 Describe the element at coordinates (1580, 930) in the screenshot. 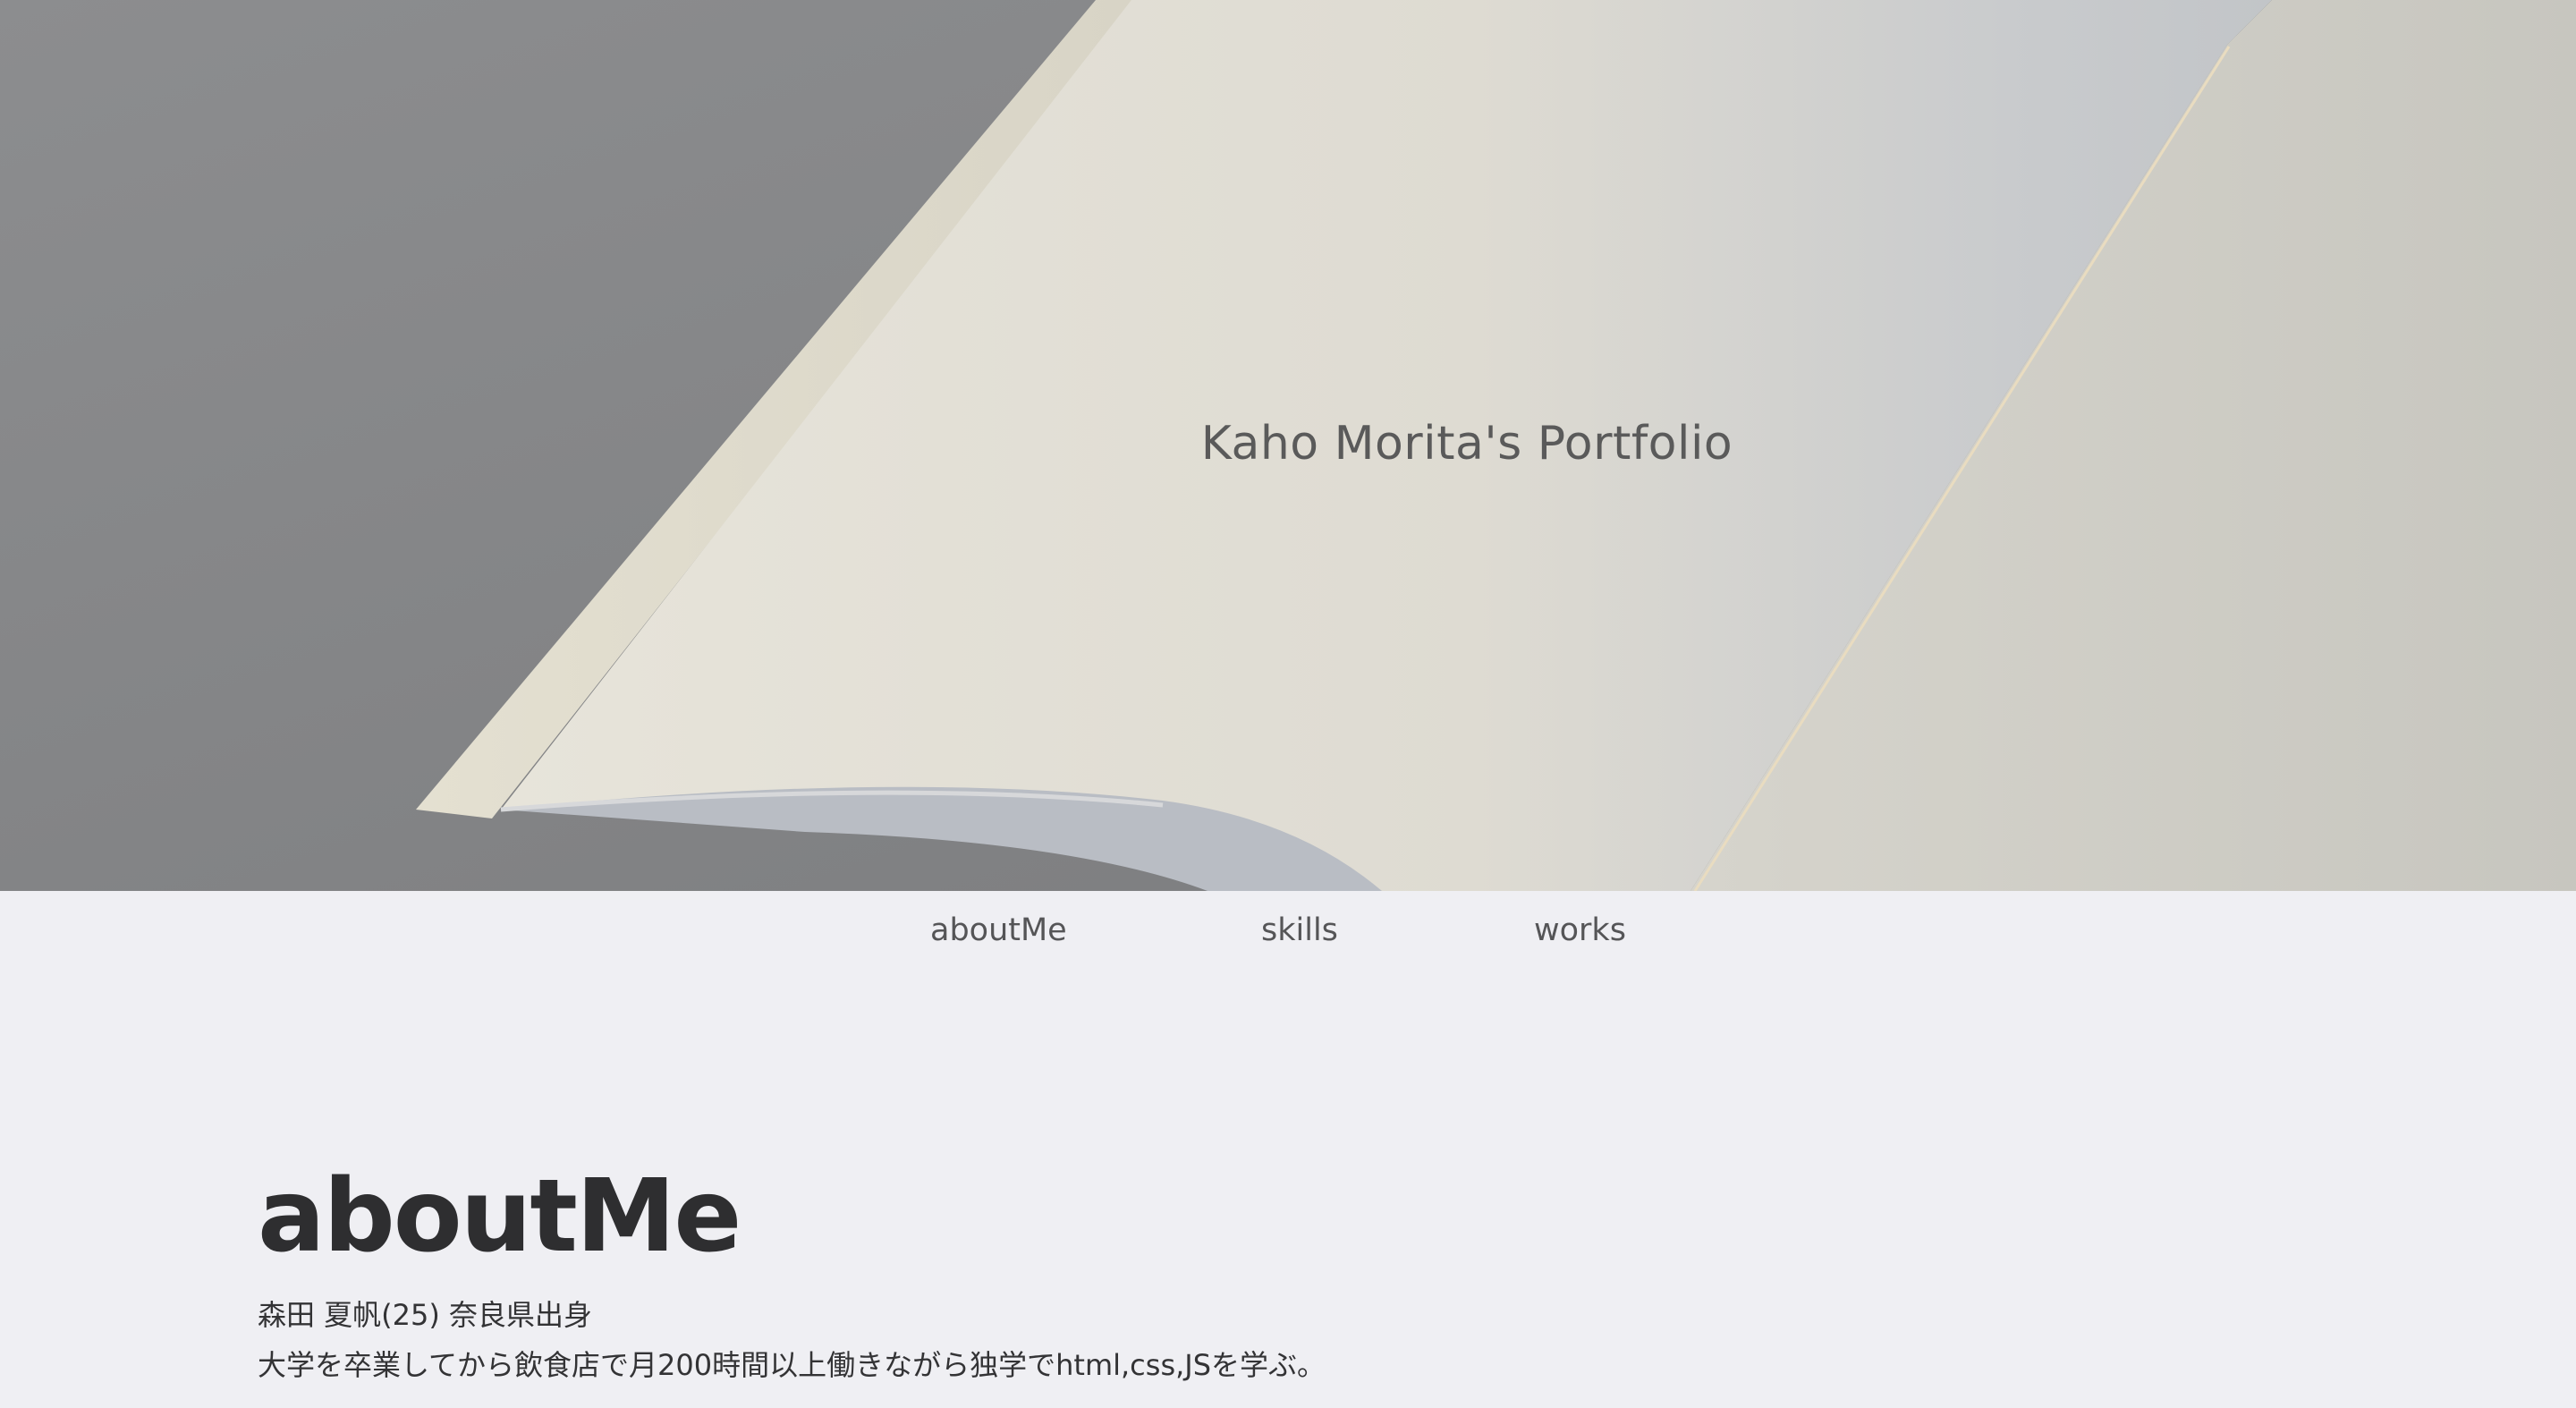

I see `nav-link-works: works` at that location.